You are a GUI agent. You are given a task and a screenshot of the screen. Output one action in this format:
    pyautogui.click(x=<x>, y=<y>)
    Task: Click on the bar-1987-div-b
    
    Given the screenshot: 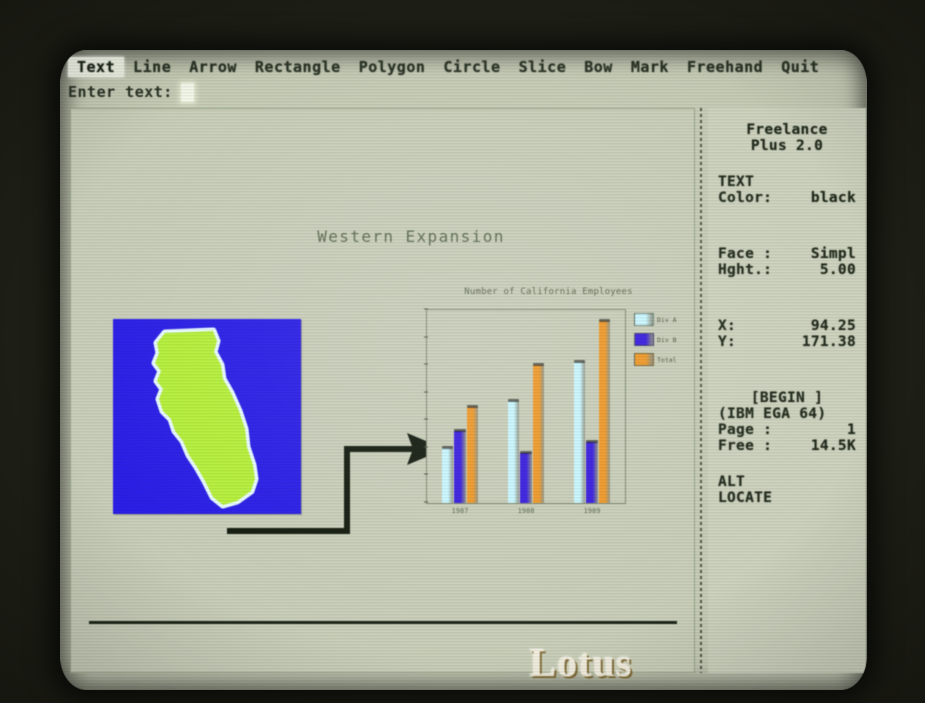 What is the action you would take?
    pyautogui.click(x=460, y=466)
    